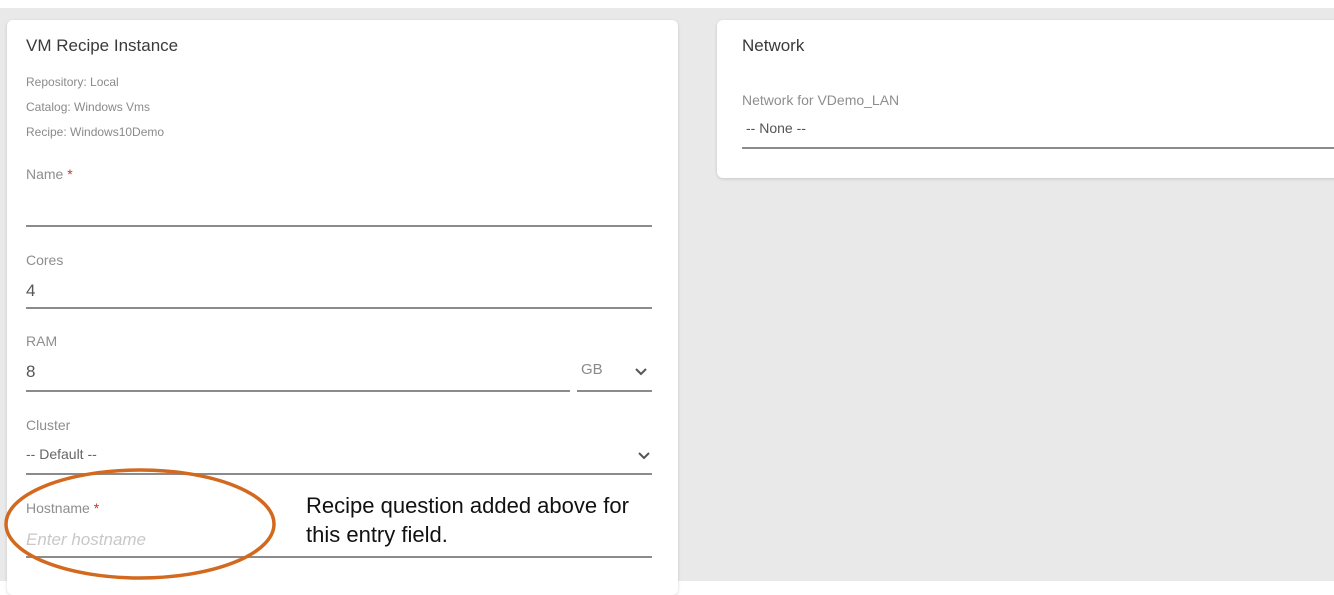 The image size is (1334, 595). Describe the element at coordinates (776, 128) in the screenshot. I see `network-value: -- None --` at that location.